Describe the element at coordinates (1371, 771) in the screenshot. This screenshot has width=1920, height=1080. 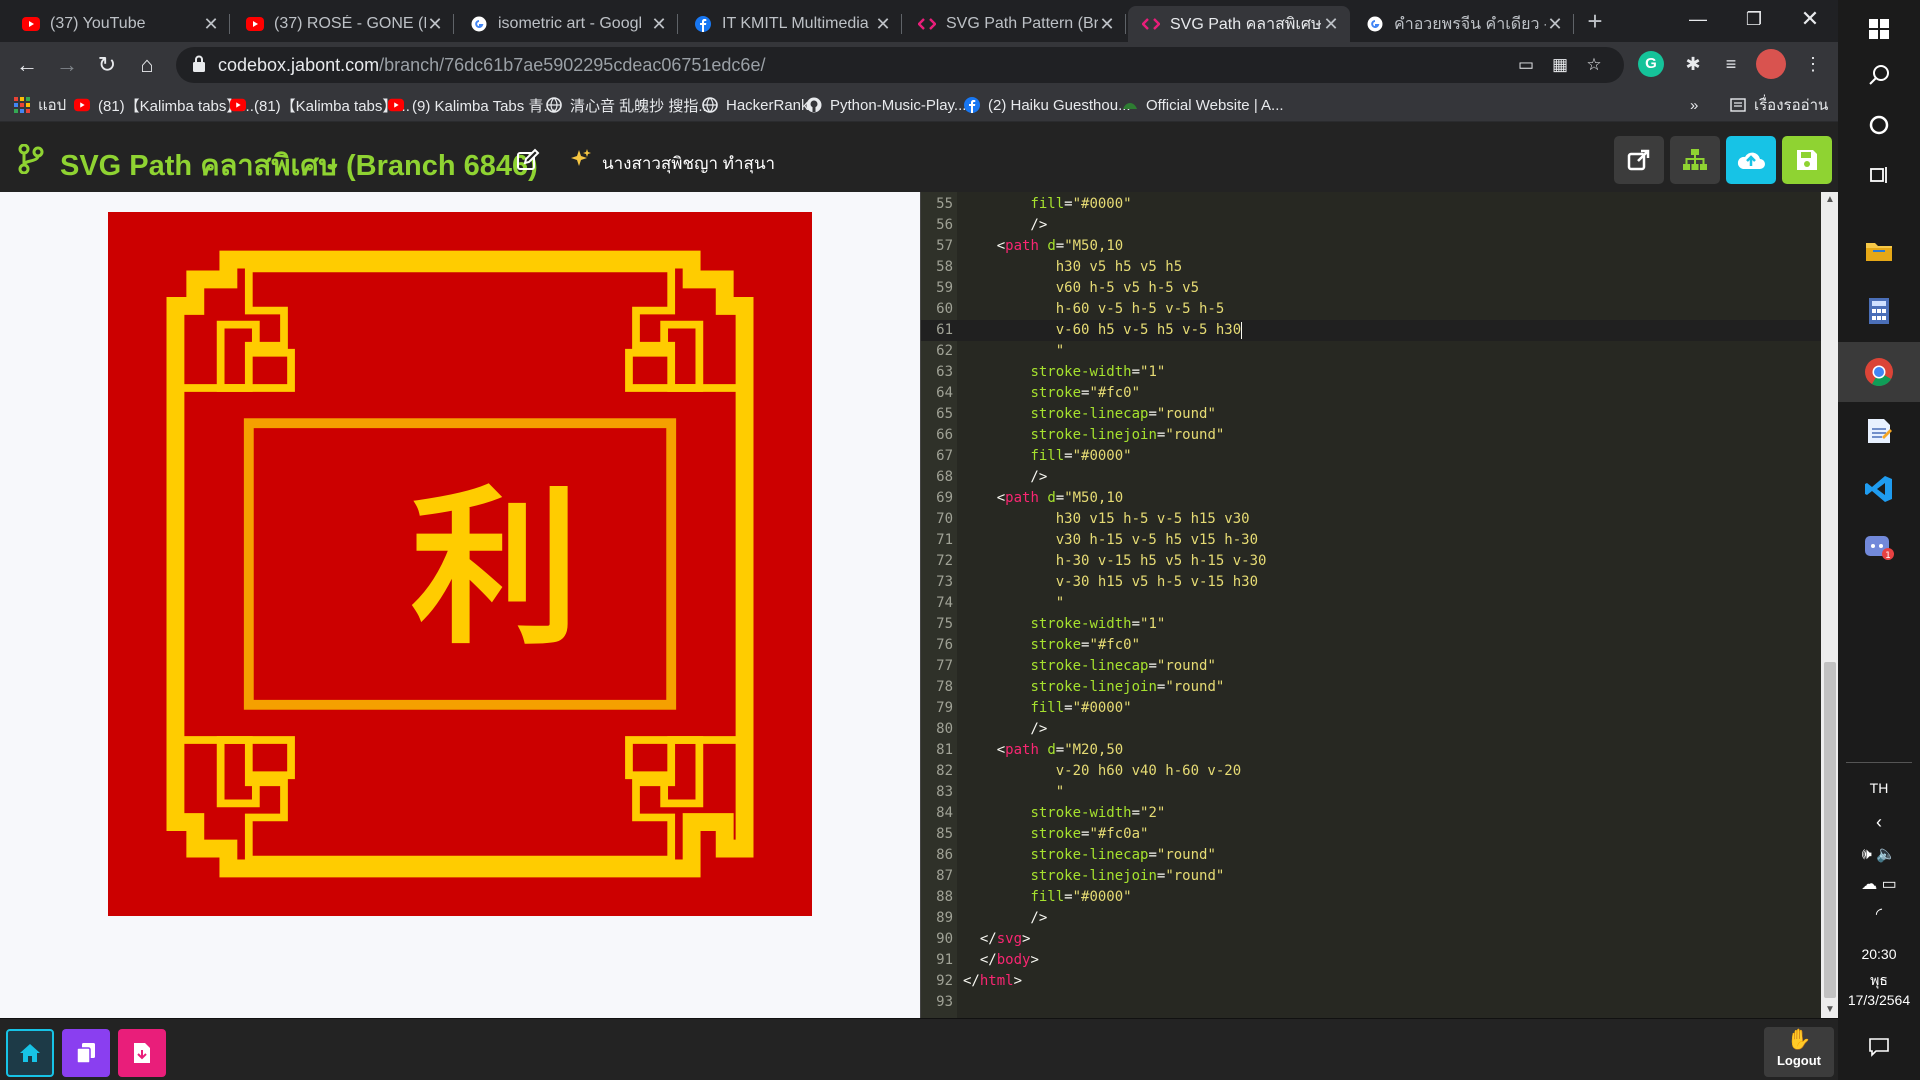
I see `code-line: 82 v-20 h60 v40 h-60 v-20` at that location.